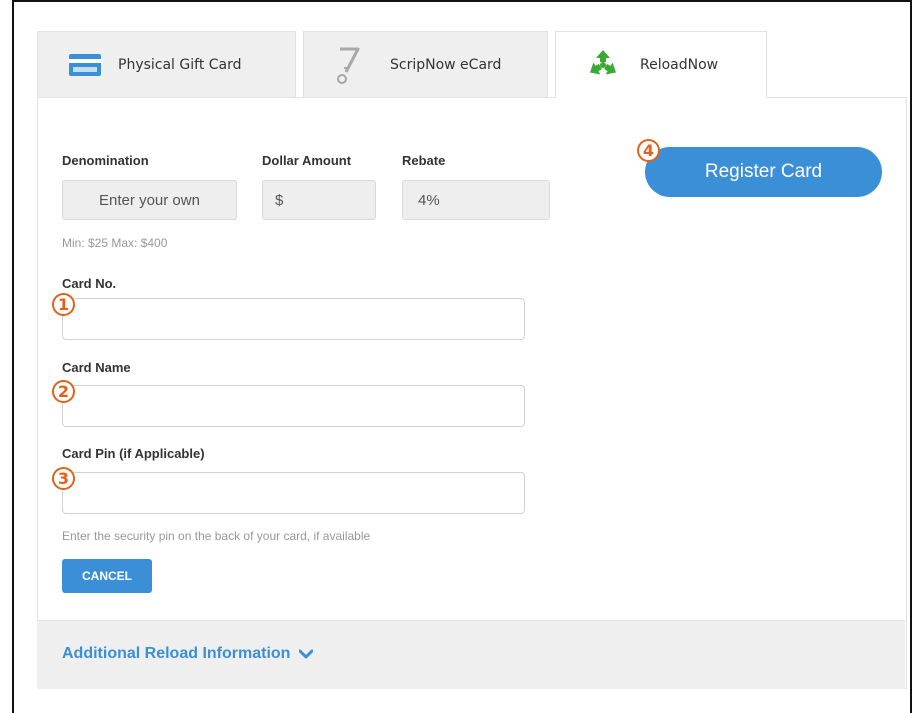 Image resolution: width=914 pixels, height=713 pixels. I want to click on register-card-button: Register Card, so click(763, 172).